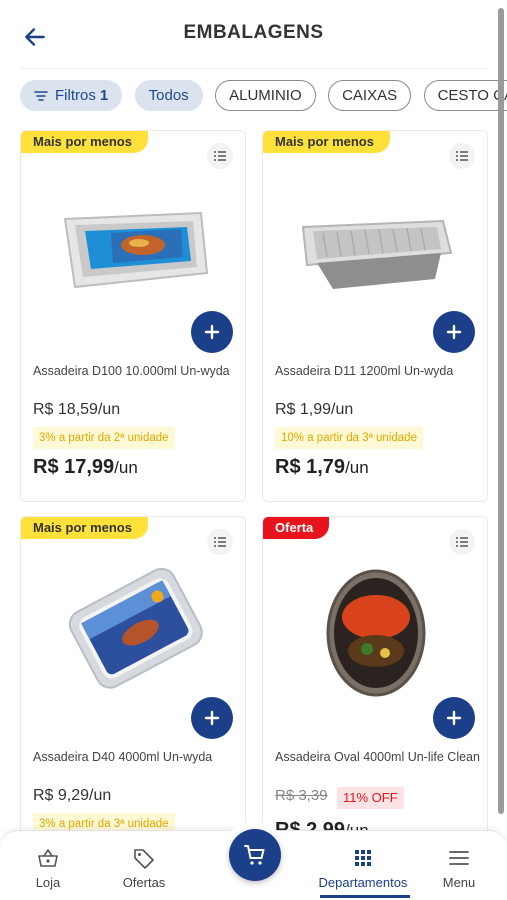  I want to click on scrollbar-thumb, so click(501, 411).